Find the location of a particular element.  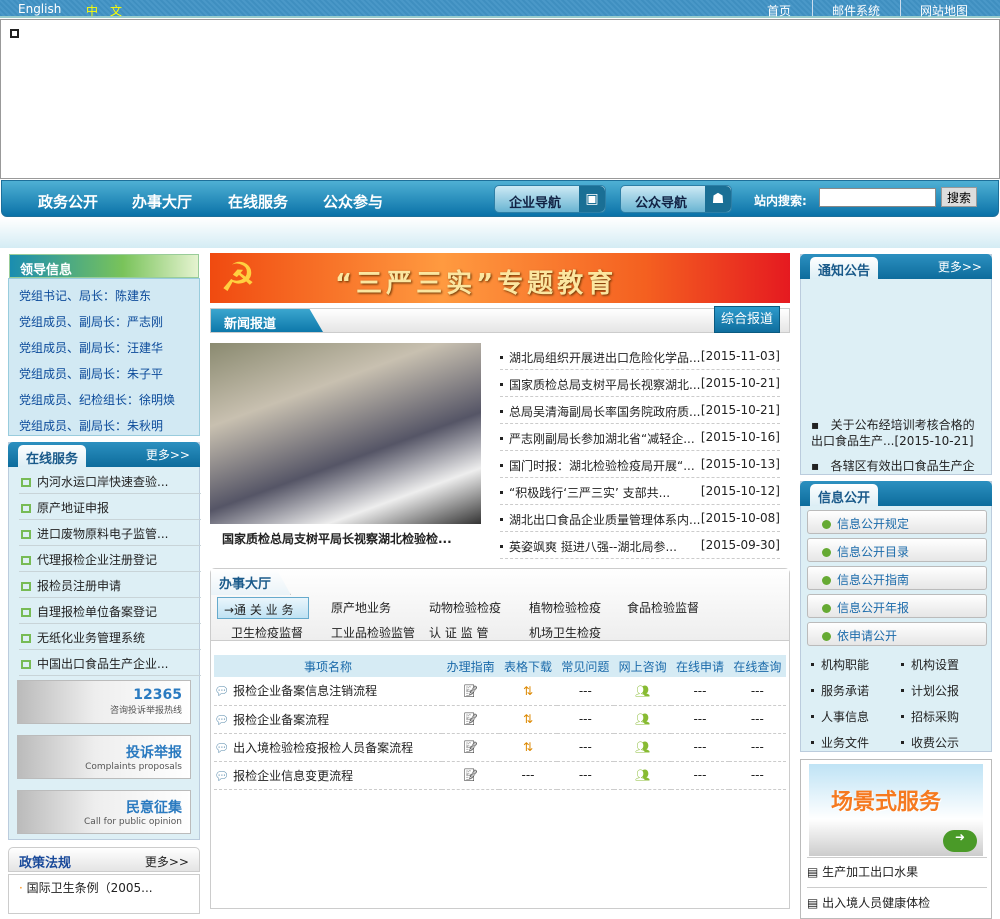

news-photo is located at coordinates (345, 433).